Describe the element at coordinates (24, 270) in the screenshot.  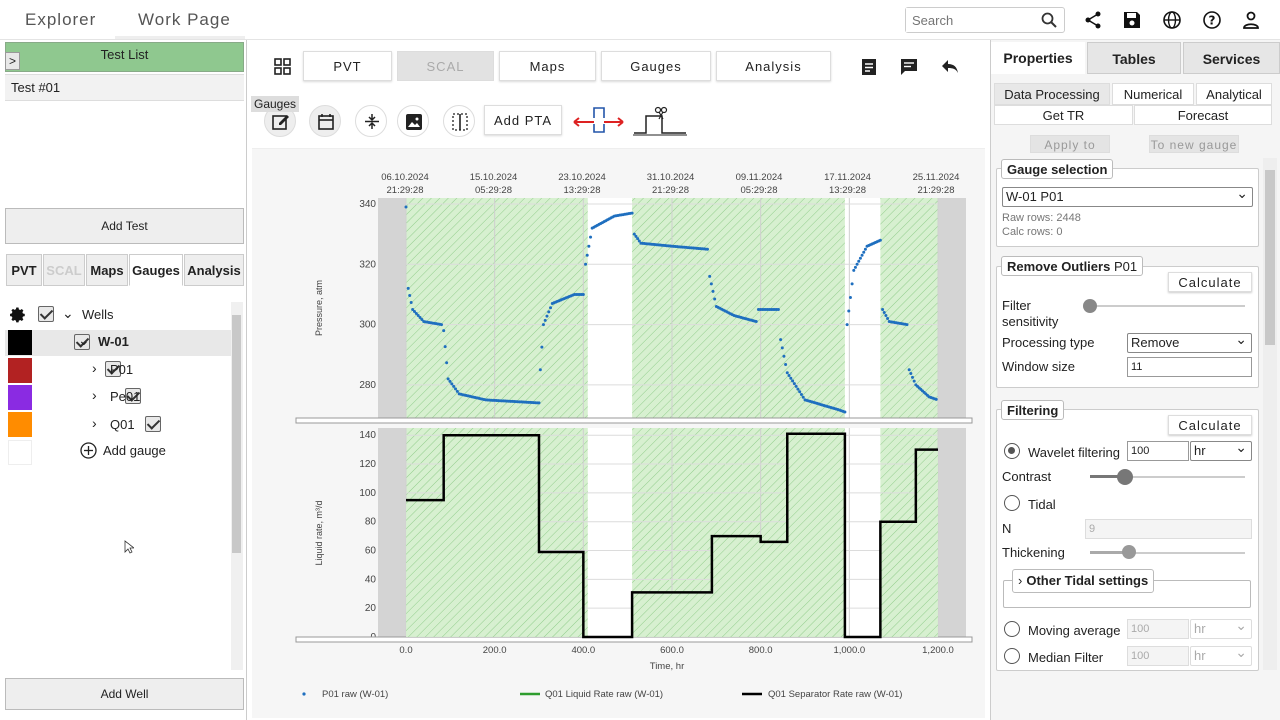
I see `left-tab-pvt: PVT` at that location.